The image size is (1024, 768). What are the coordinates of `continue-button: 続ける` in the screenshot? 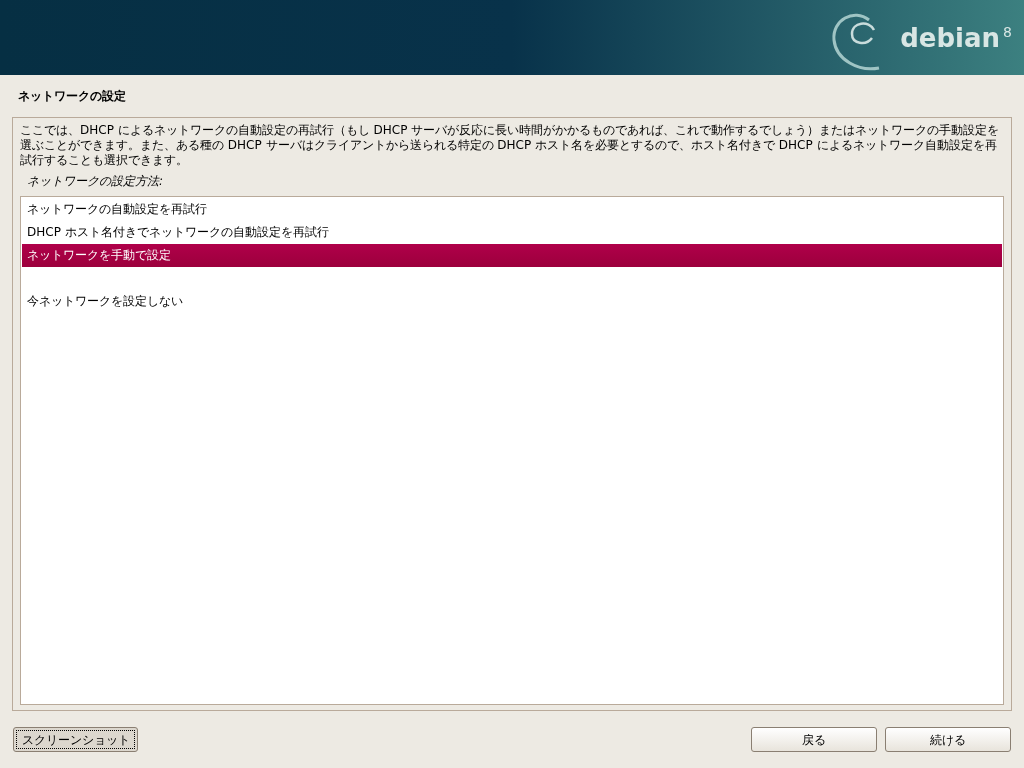 It's located at (948, 739).